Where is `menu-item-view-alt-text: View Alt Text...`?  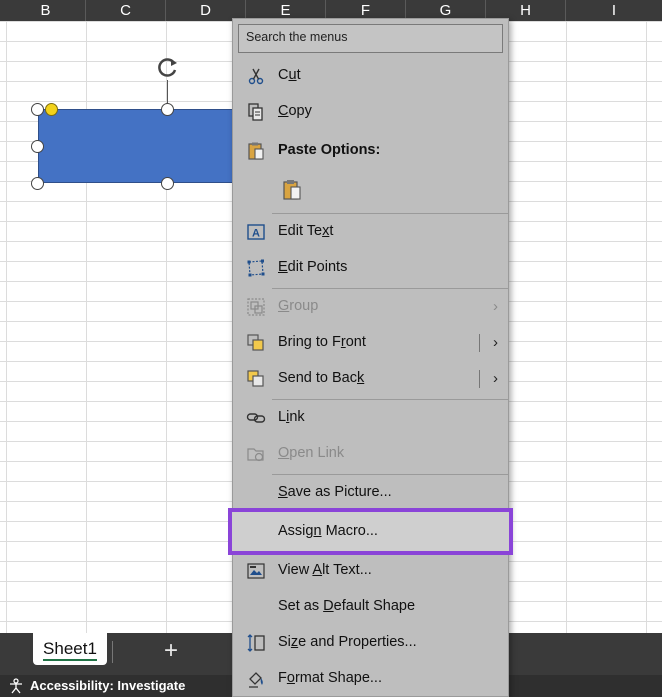
menu-item-view-alt-text: View Alt Text... is located at coordinates (370, 571).